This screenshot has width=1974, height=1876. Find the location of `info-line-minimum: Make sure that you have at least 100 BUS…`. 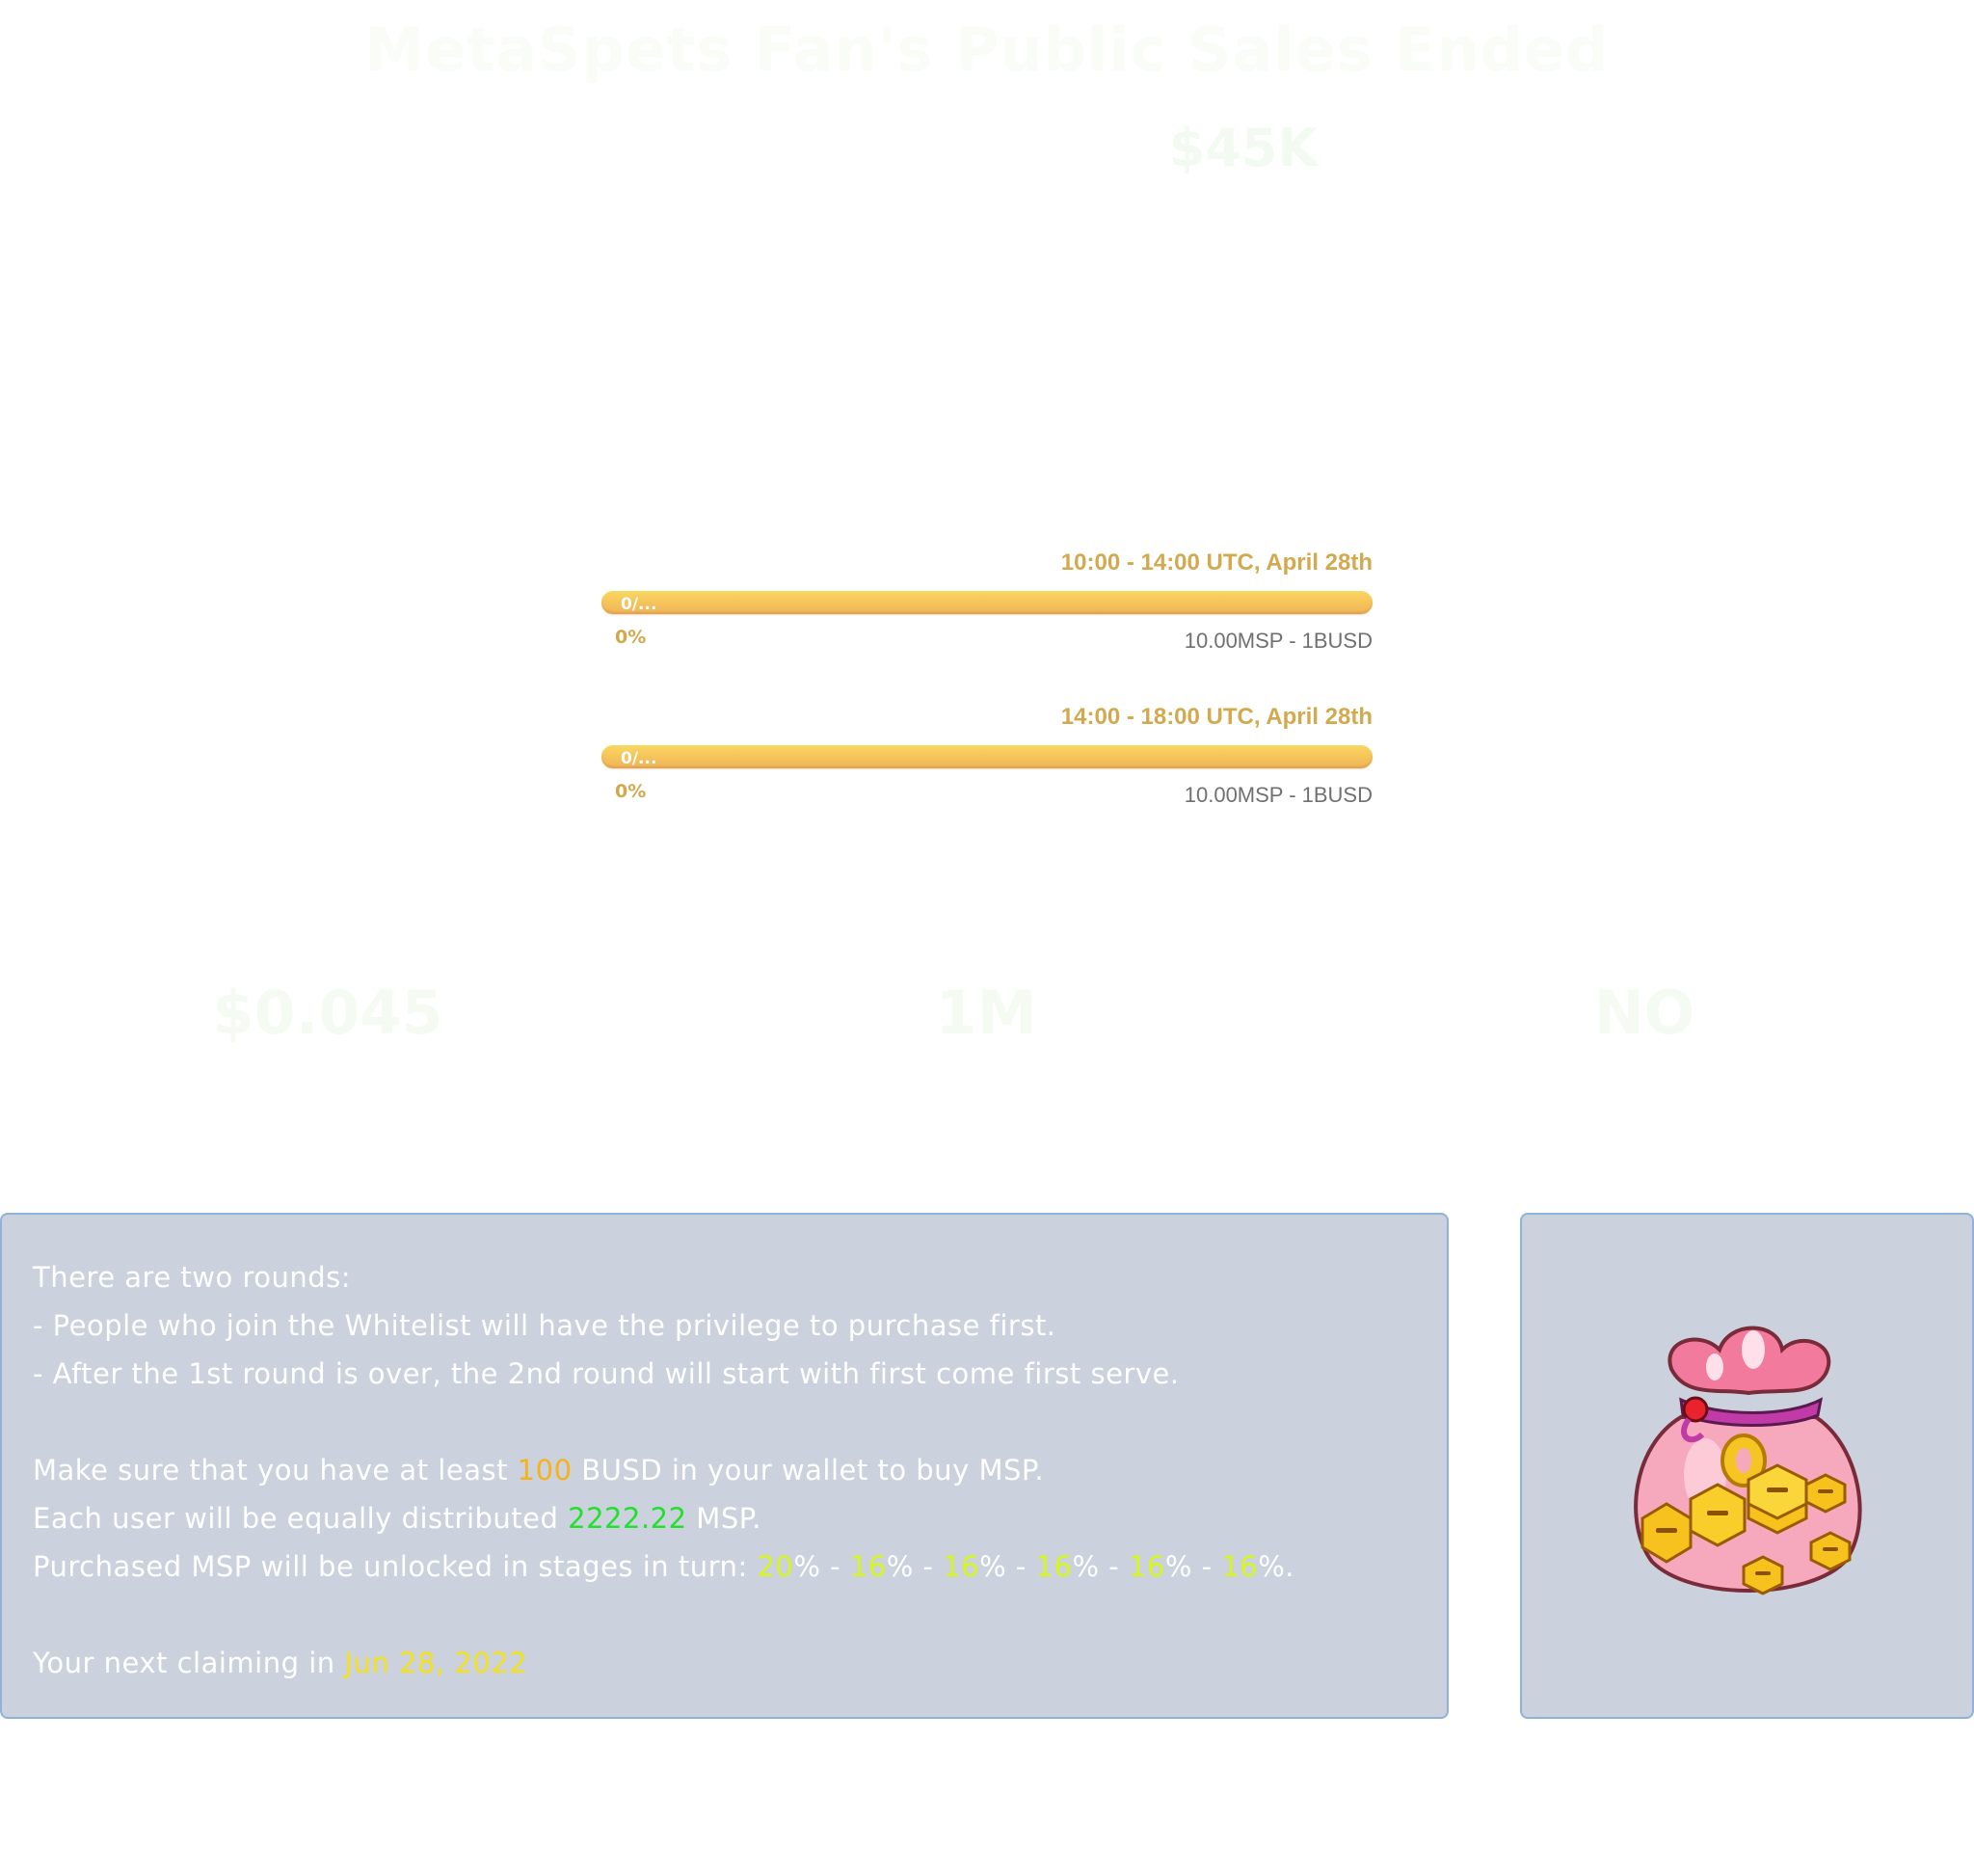

info-line-minimum: Make sure that you have at least 100 BUS… is located at coordinates (539, 1470).